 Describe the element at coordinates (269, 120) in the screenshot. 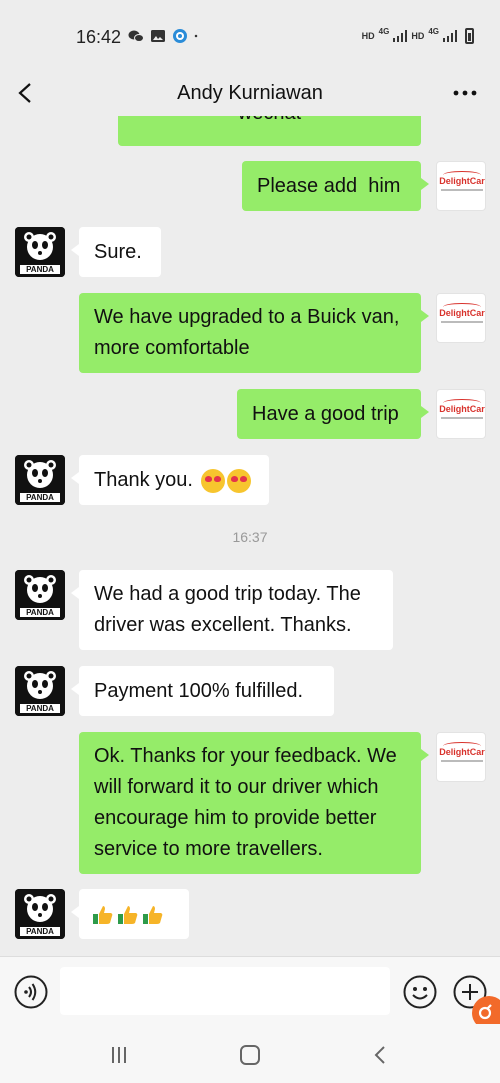

I see `message-text: wechat` at that location.